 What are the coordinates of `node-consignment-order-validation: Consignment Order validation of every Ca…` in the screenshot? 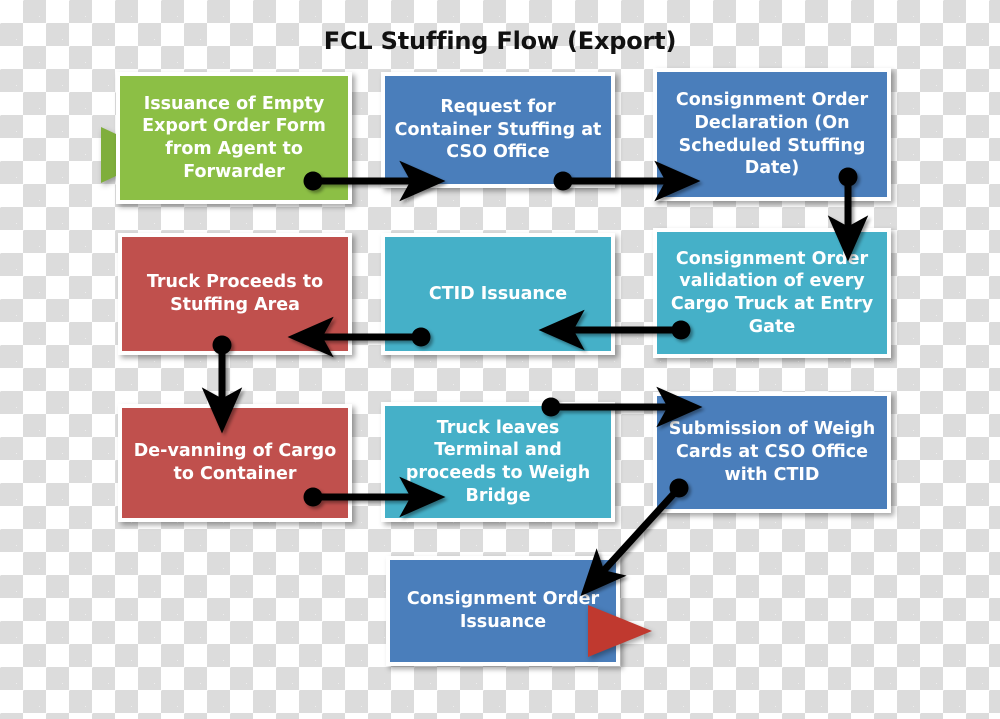 It's located at (772, 293).